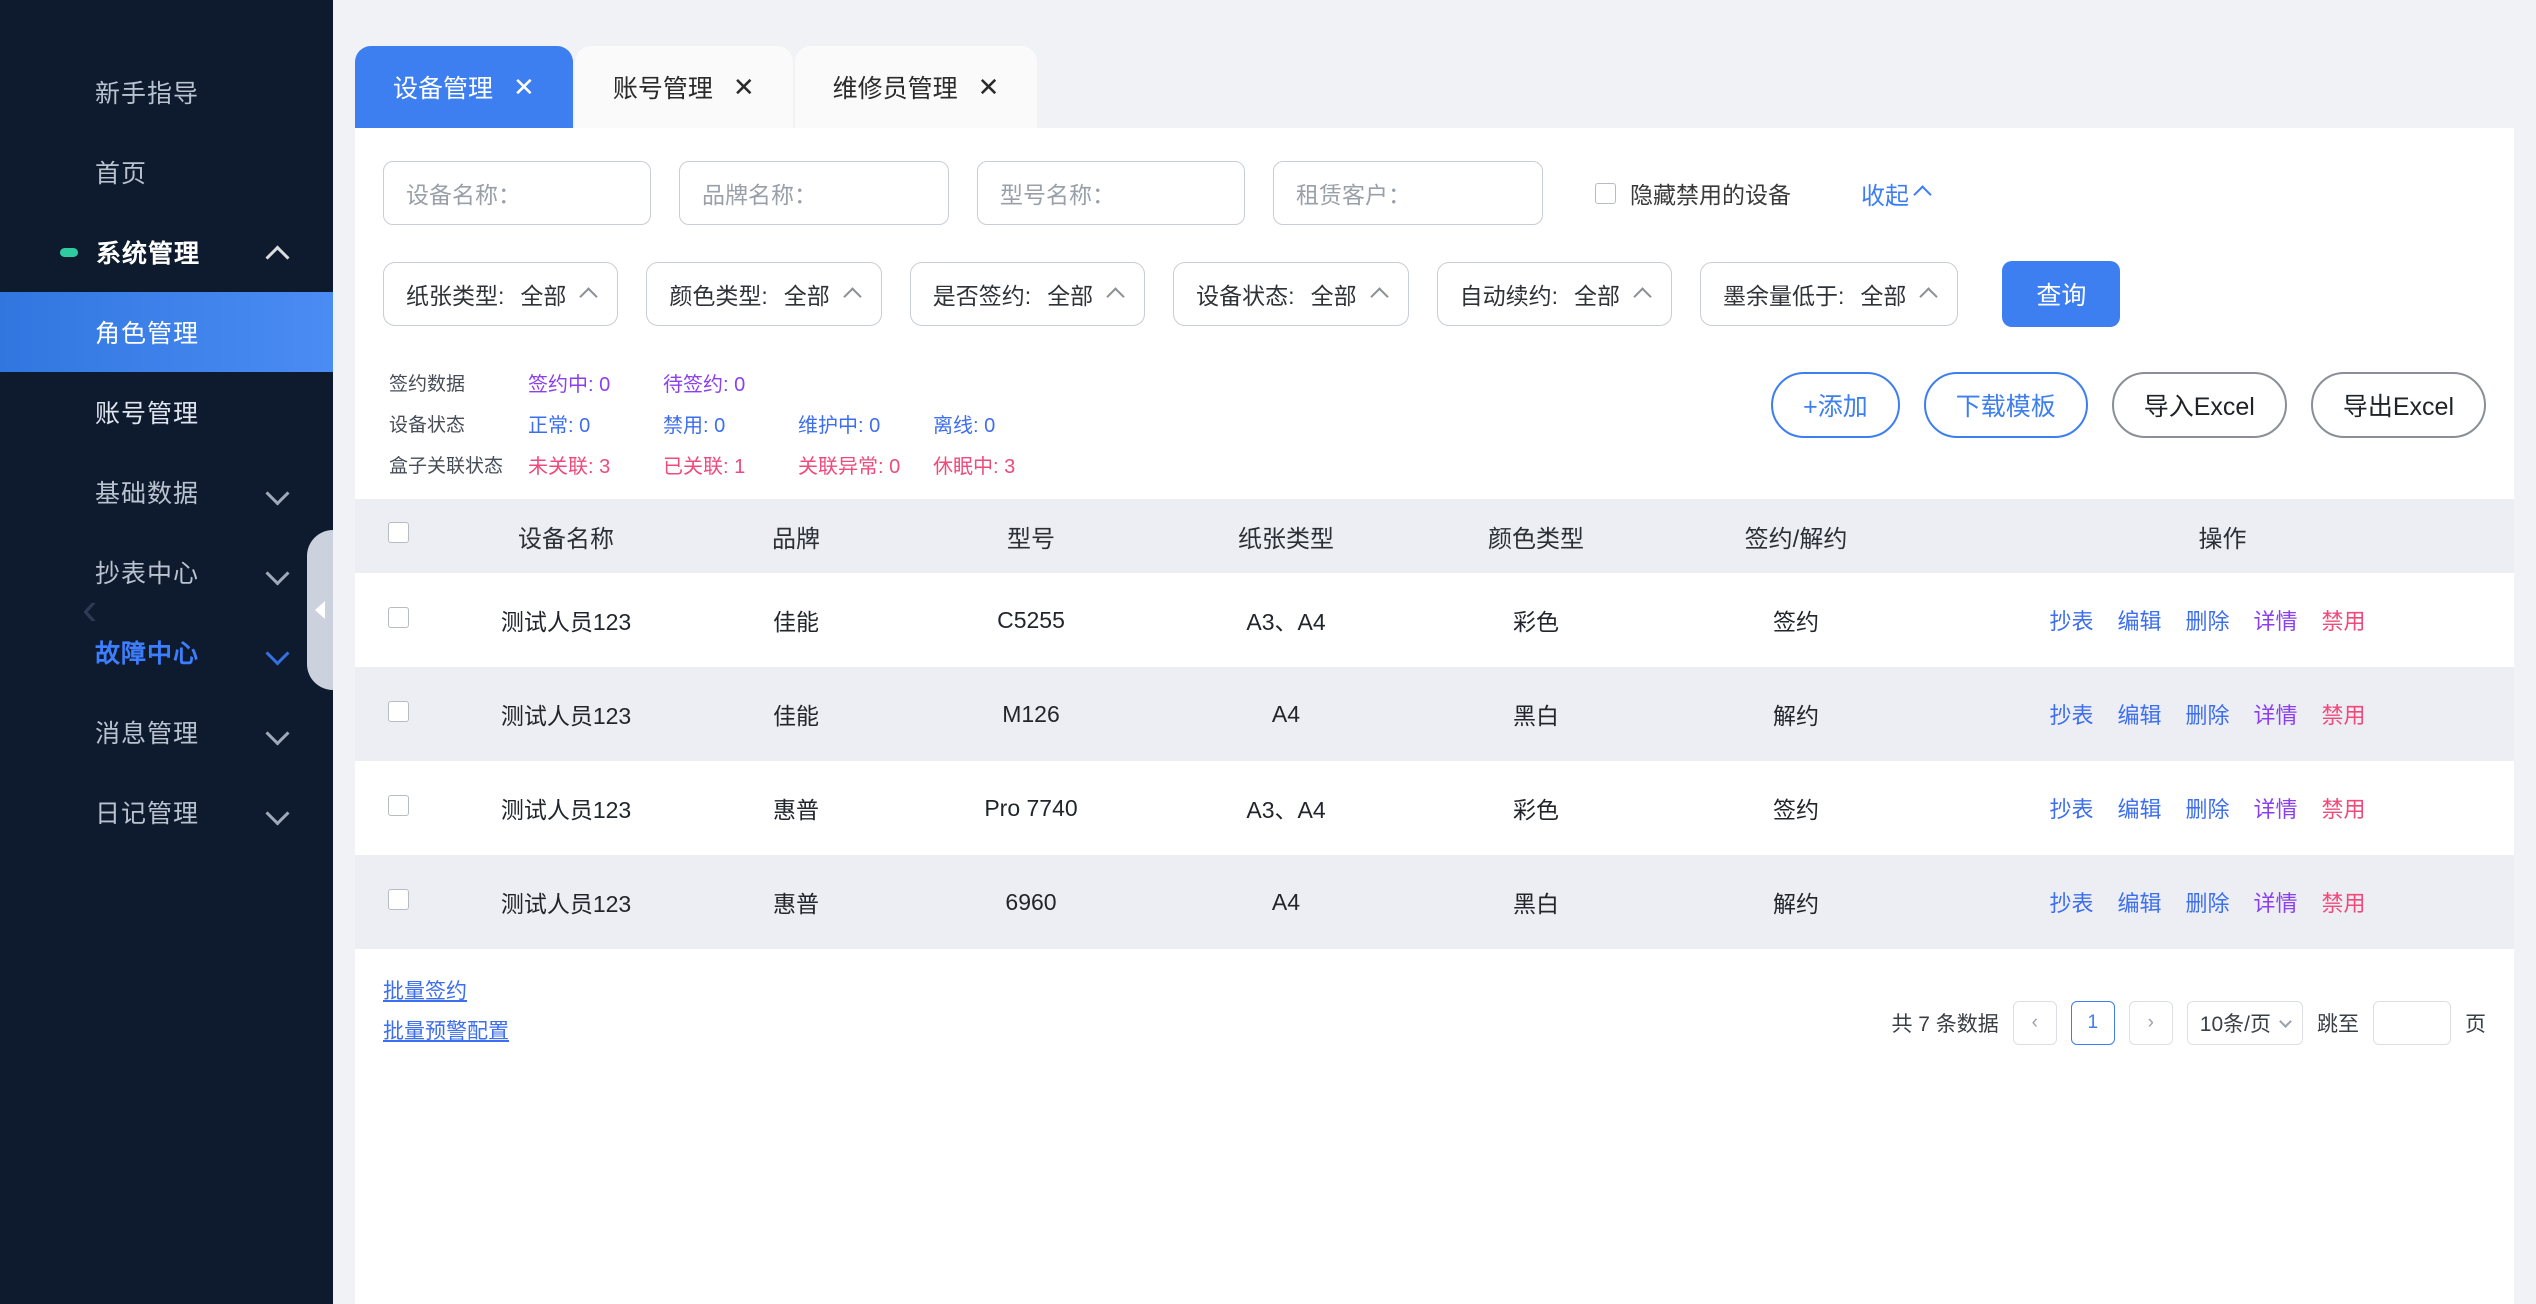  What do you see at coordinates (2244, 1023) in the screenshot?
I see `page-size-select: 10条/页` at bounding box center [2244, 1023].